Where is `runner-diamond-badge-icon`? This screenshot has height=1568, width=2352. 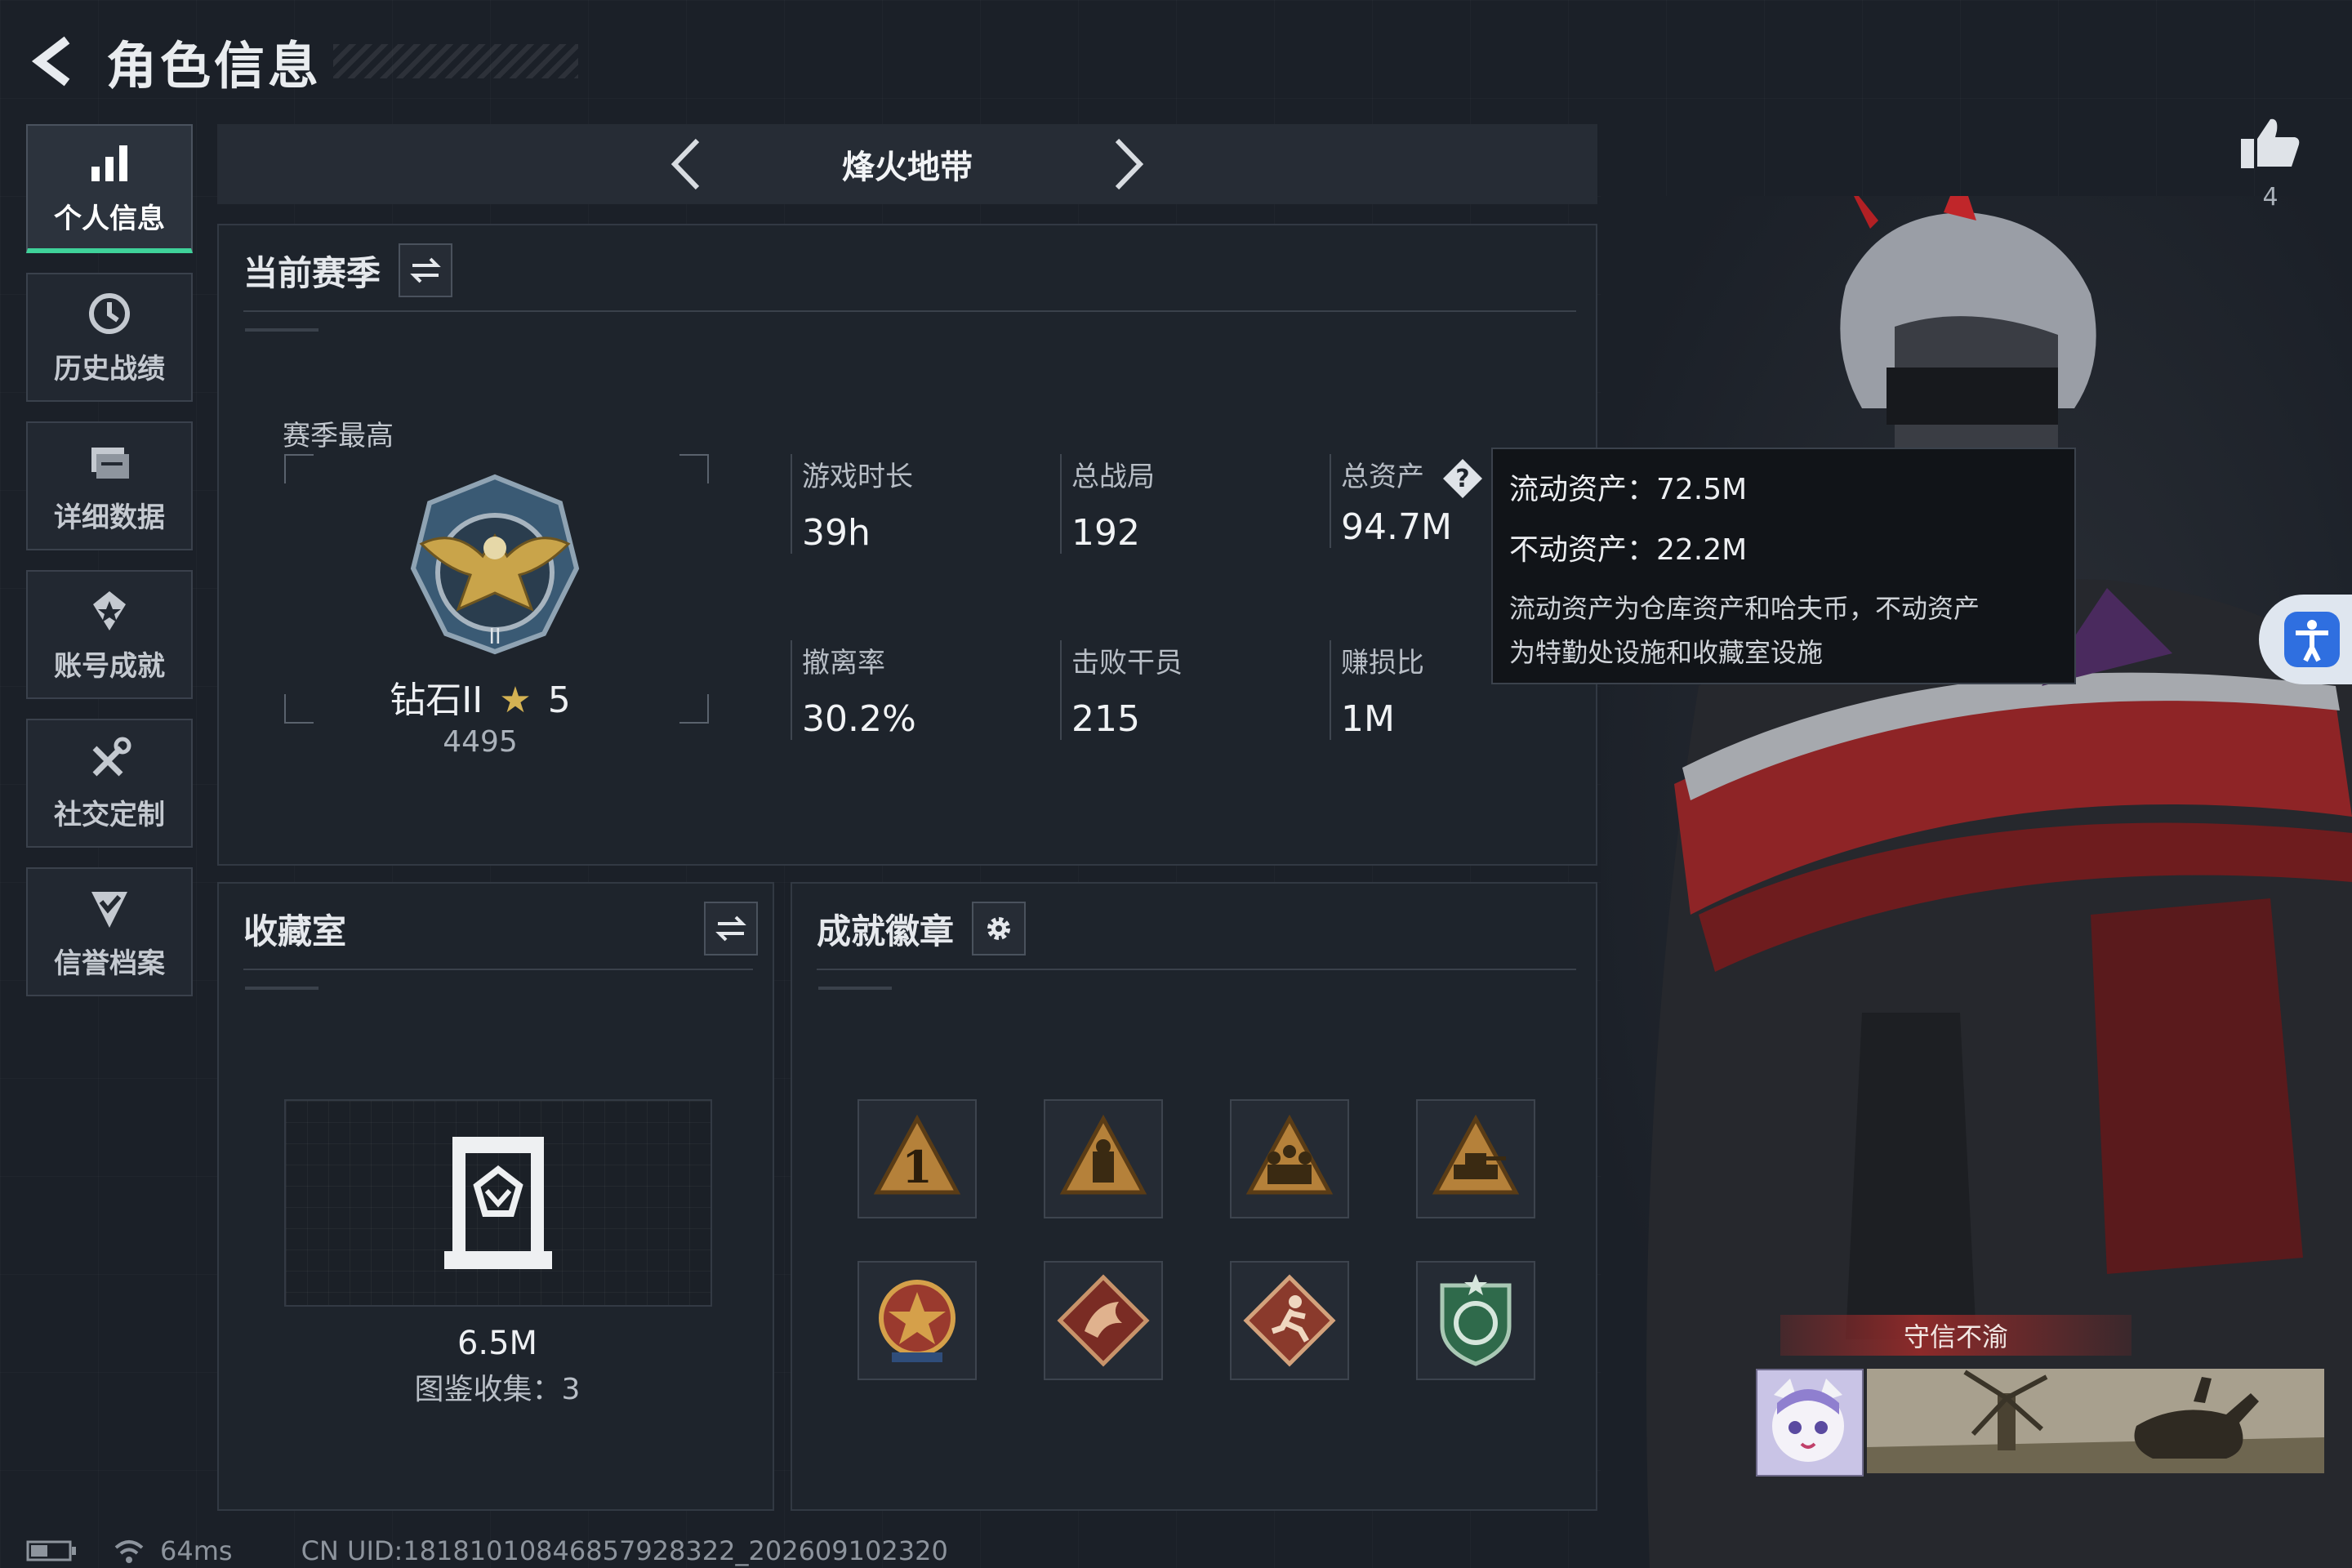
runner-diamond-badge-icon is located at coordinates (1289, 1320).